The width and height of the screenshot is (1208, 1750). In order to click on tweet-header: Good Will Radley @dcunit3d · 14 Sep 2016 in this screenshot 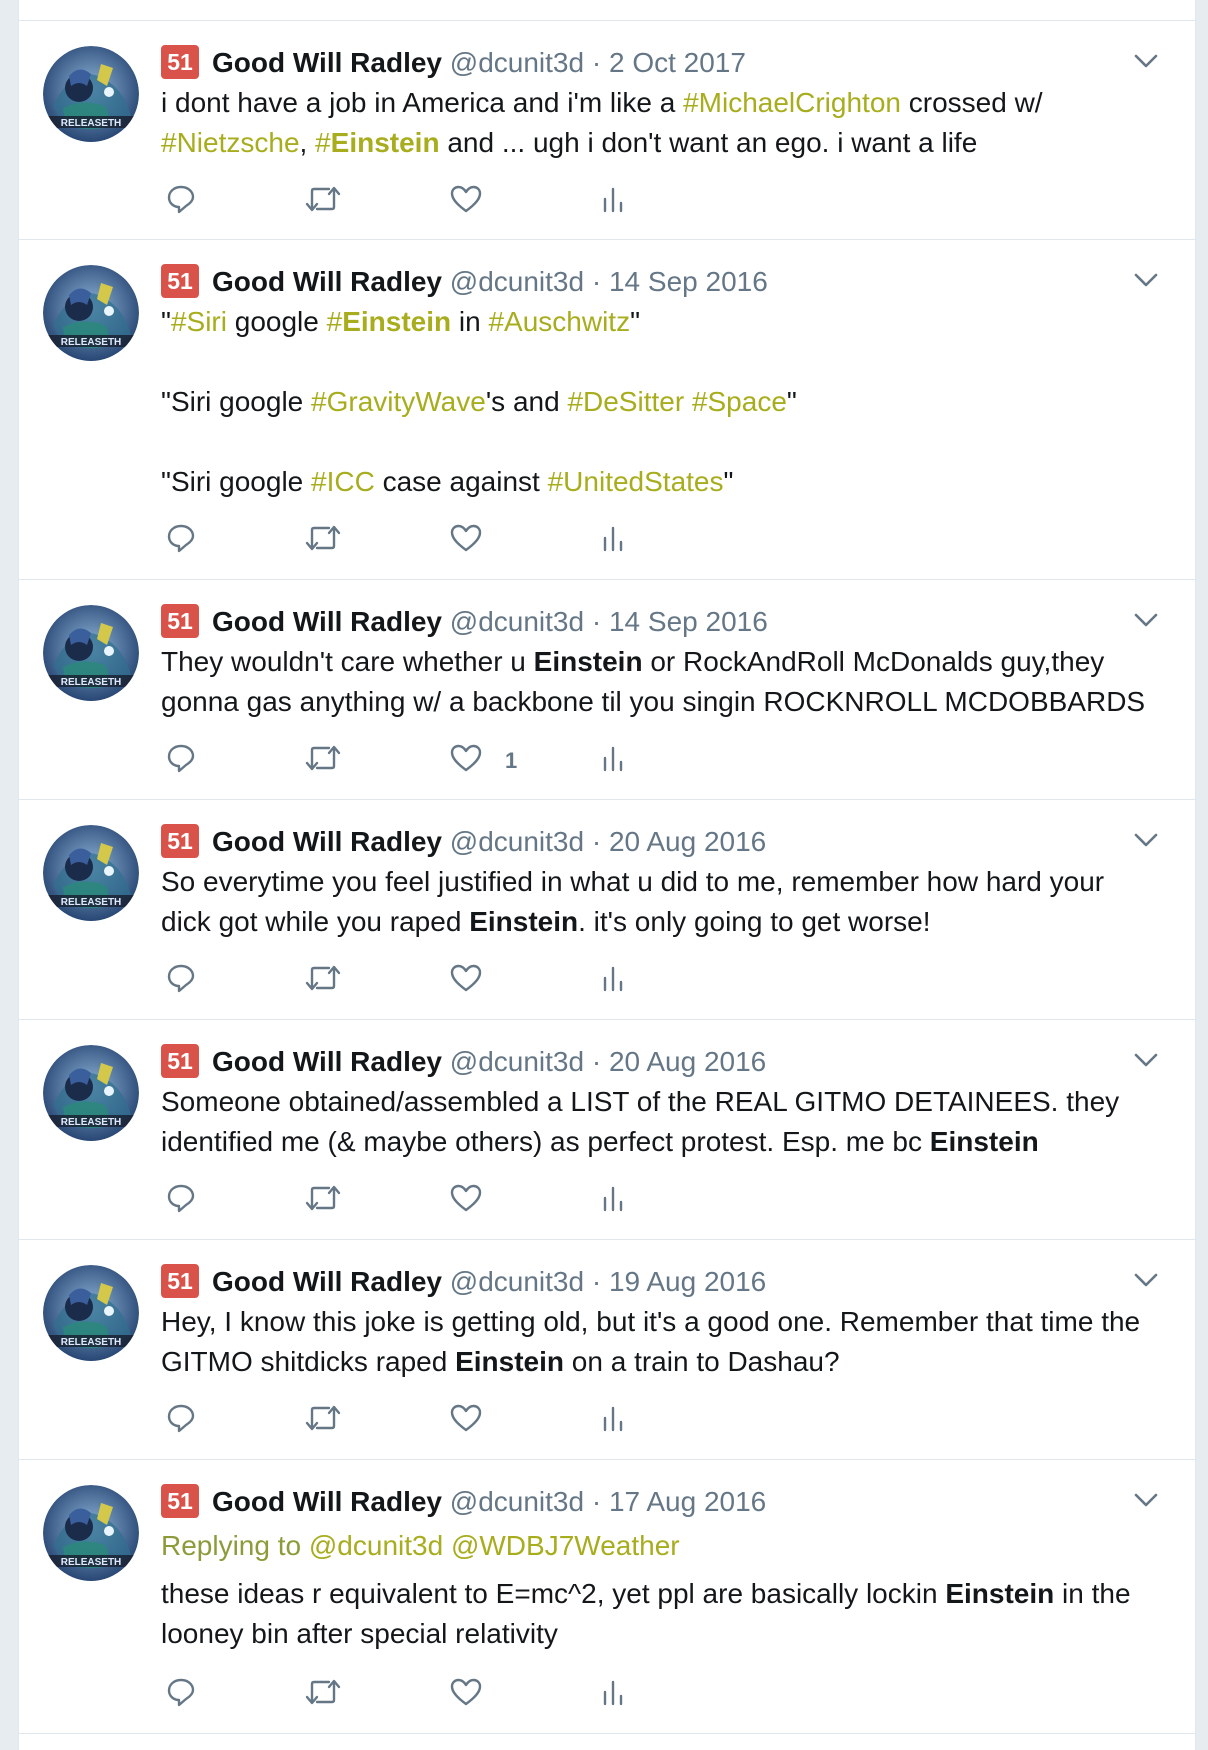, I will do `click(490, 282)`.